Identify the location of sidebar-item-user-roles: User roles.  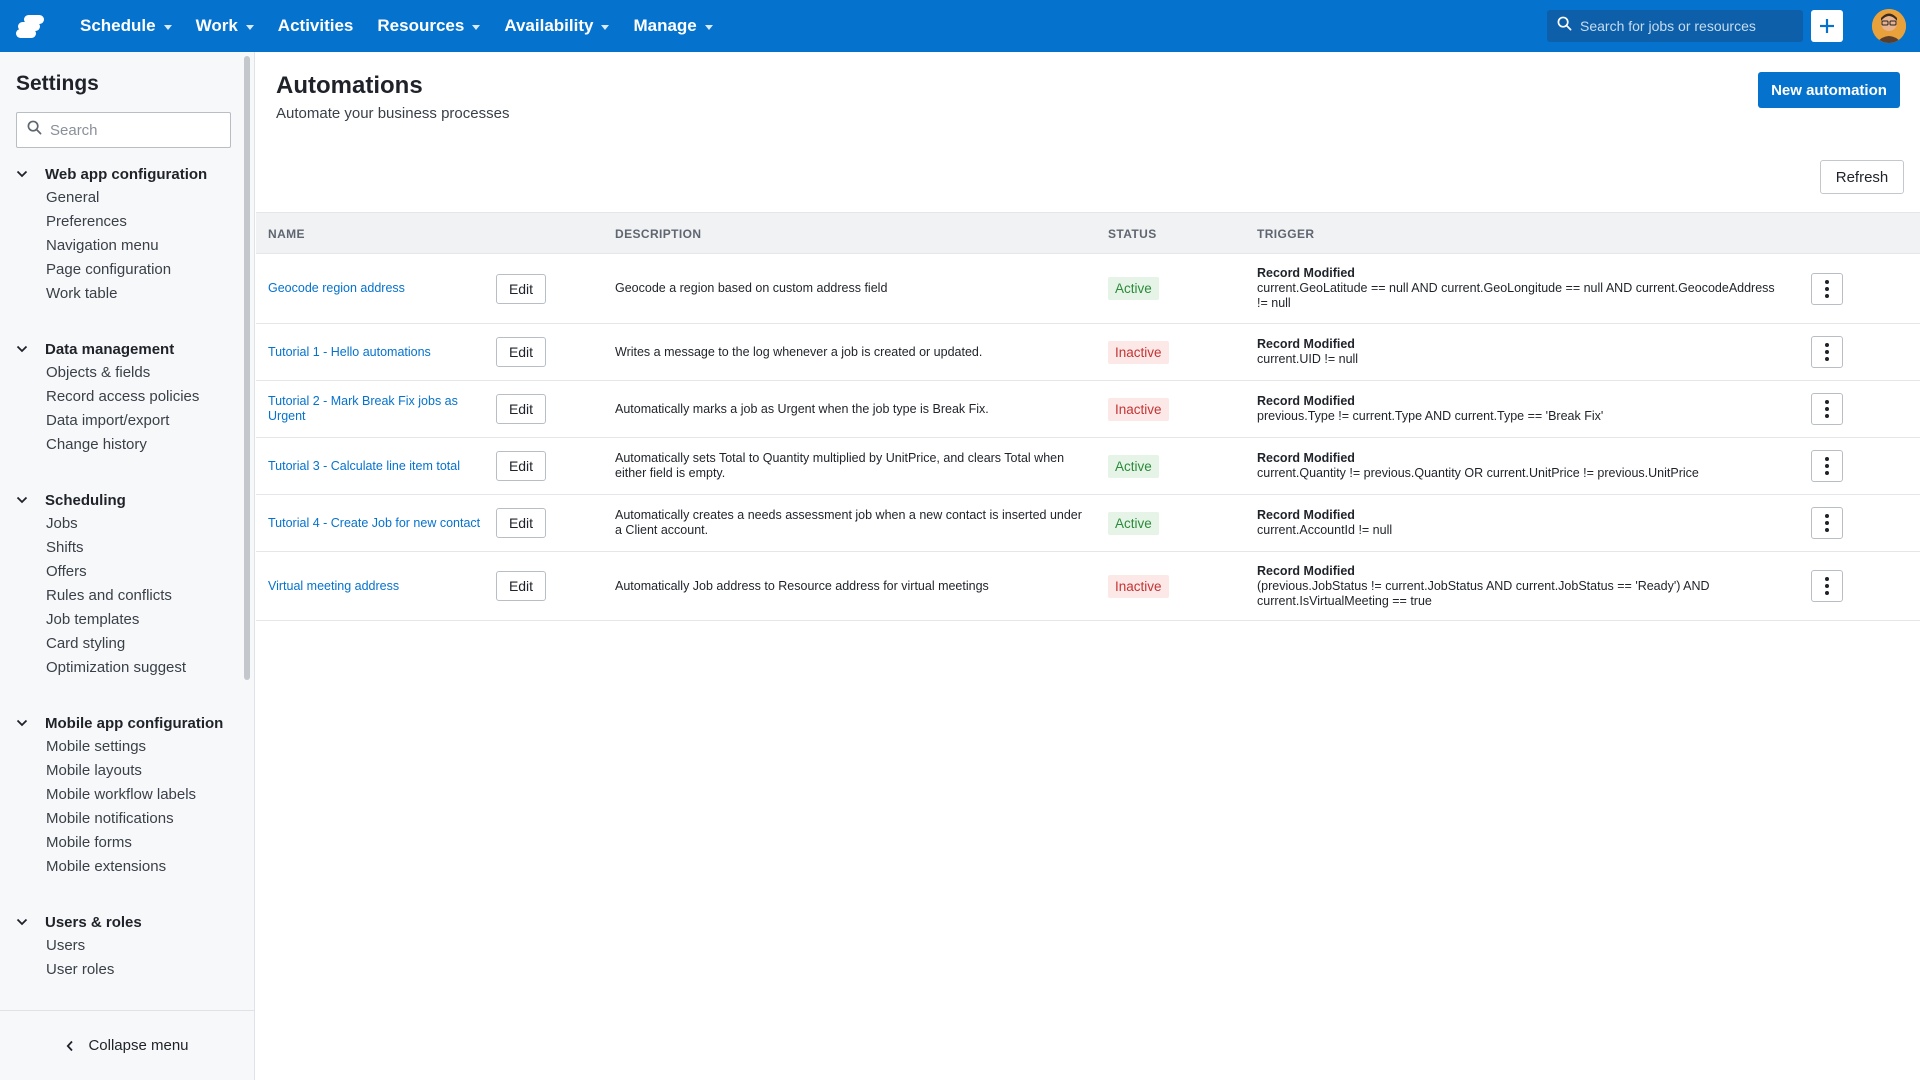
(127, 970).